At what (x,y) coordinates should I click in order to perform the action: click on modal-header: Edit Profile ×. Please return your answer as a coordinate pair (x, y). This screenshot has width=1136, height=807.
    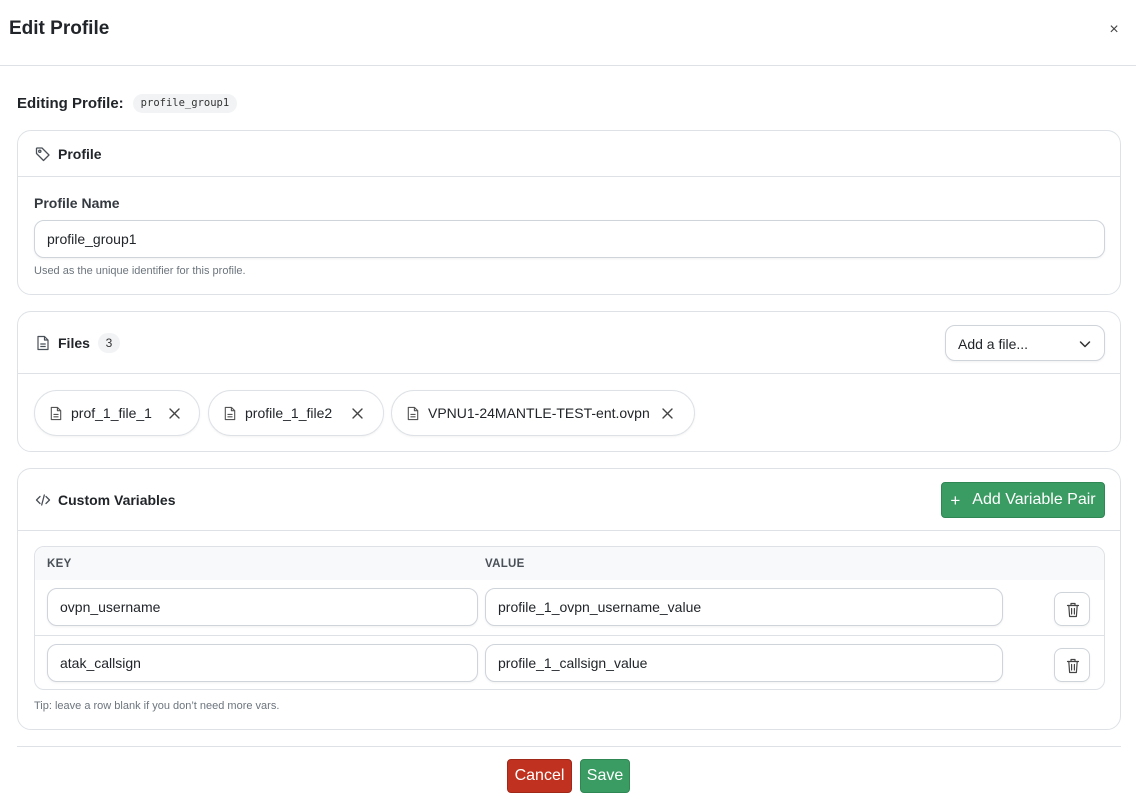
    Looking at the image, I should click on (568, 33).